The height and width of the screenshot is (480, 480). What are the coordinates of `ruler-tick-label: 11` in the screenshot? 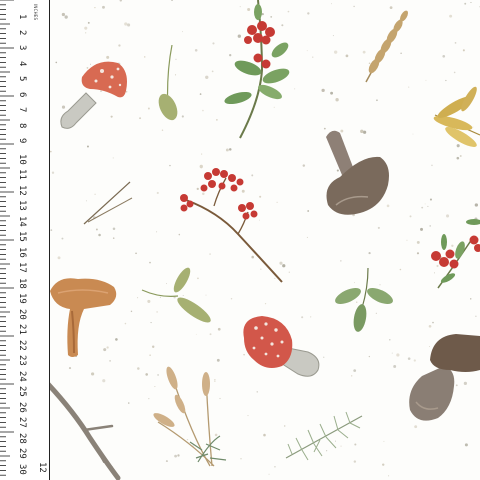 It's located at (22, 174).